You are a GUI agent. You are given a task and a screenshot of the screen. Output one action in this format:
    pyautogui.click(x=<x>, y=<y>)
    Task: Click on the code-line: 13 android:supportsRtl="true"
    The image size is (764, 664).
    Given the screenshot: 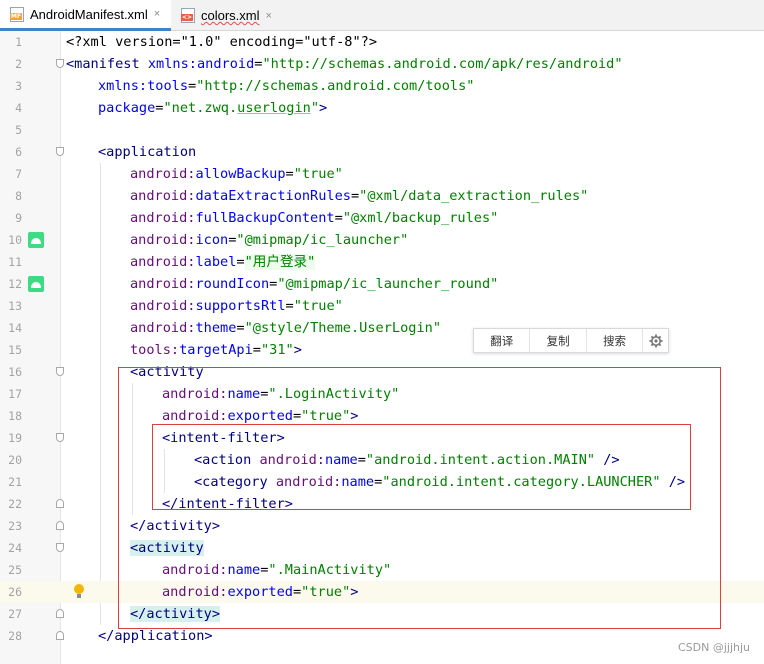 What is the action you would take?
    pyautogui.click(x=382, y=306)
    